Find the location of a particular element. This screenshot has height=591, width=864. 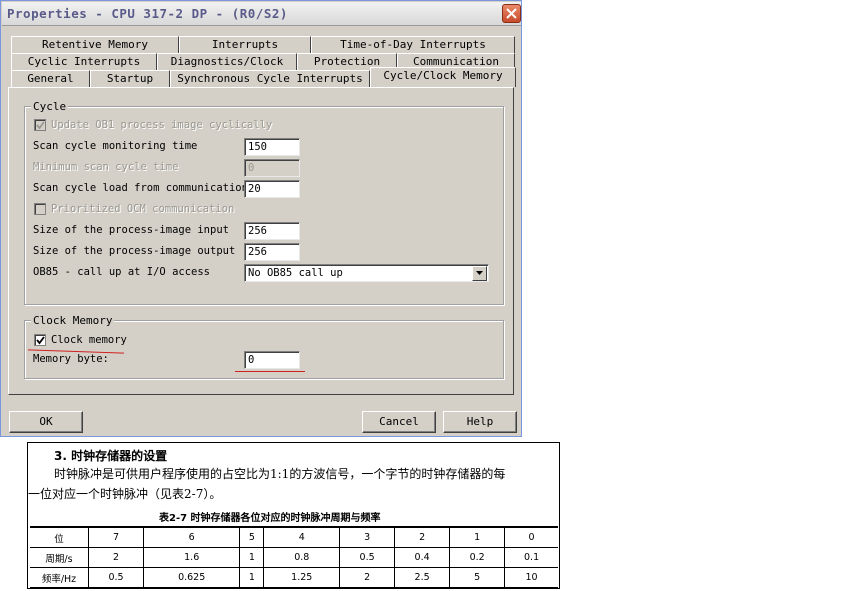

table-cell: 1.25 is located at coordinates (302, 577).